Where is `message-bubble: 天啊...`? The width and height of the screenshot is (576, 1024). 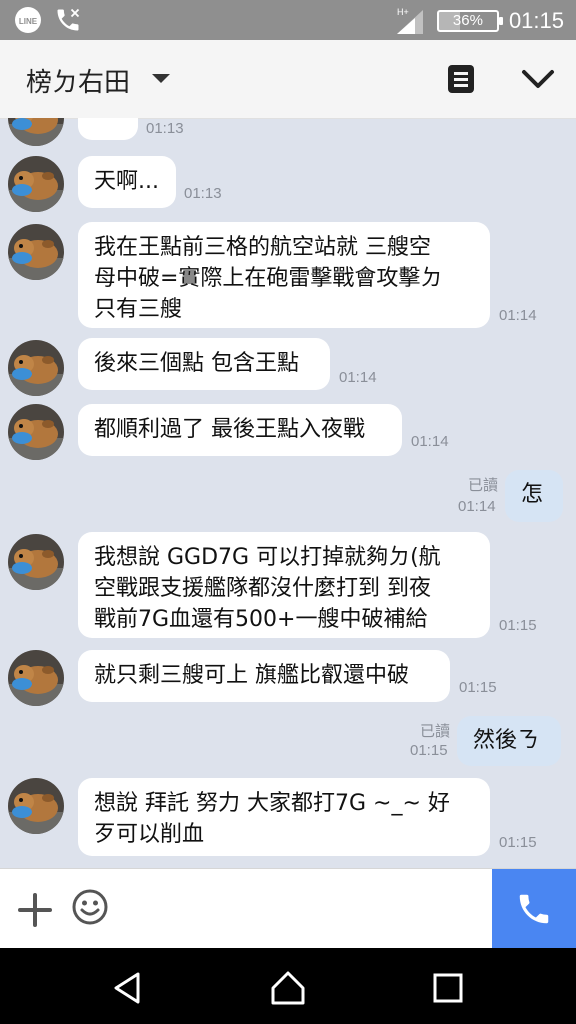 message-bubble: 天啊... is located at coordinates (127, 182).